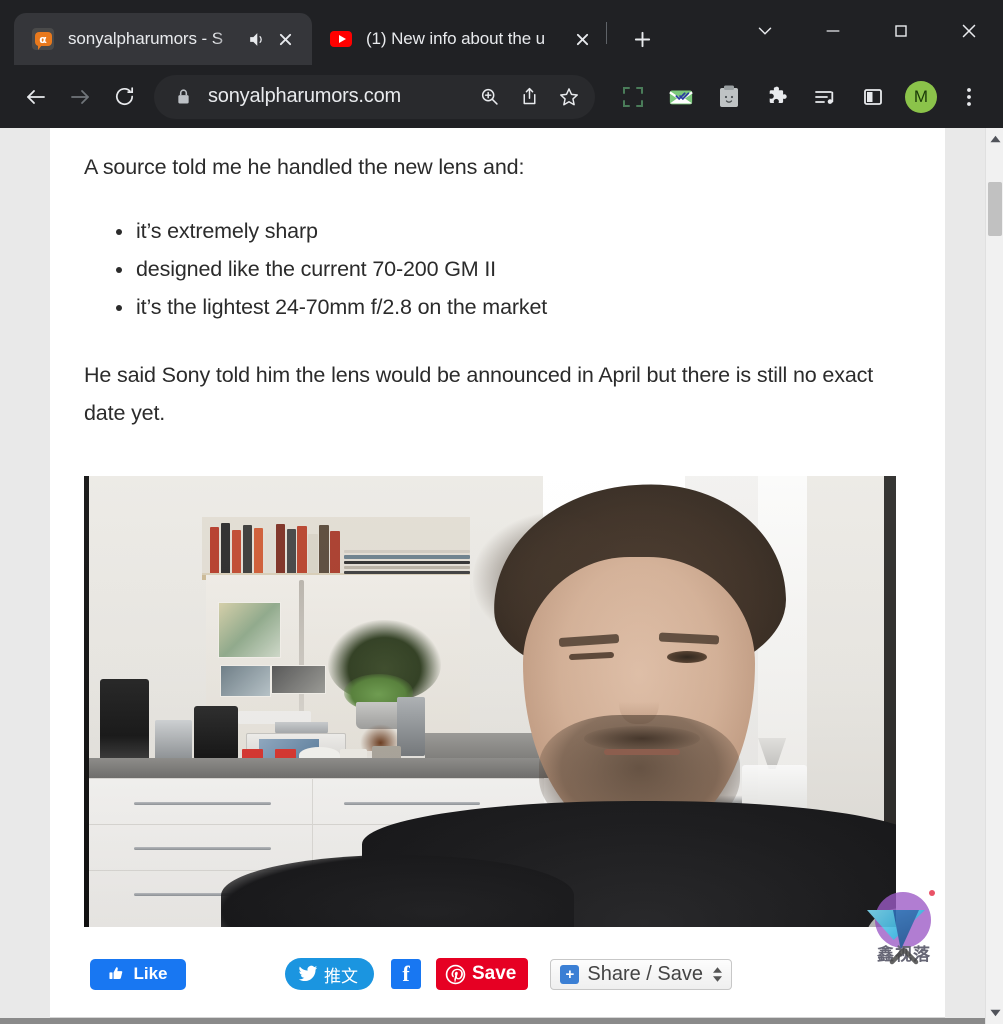 This screenshot has width=1003, height=1024. What do you see at coordinates (994, 139) in the screenshot?
I see `scroll-up-arrow-icon` at bounding box center [994, 139].